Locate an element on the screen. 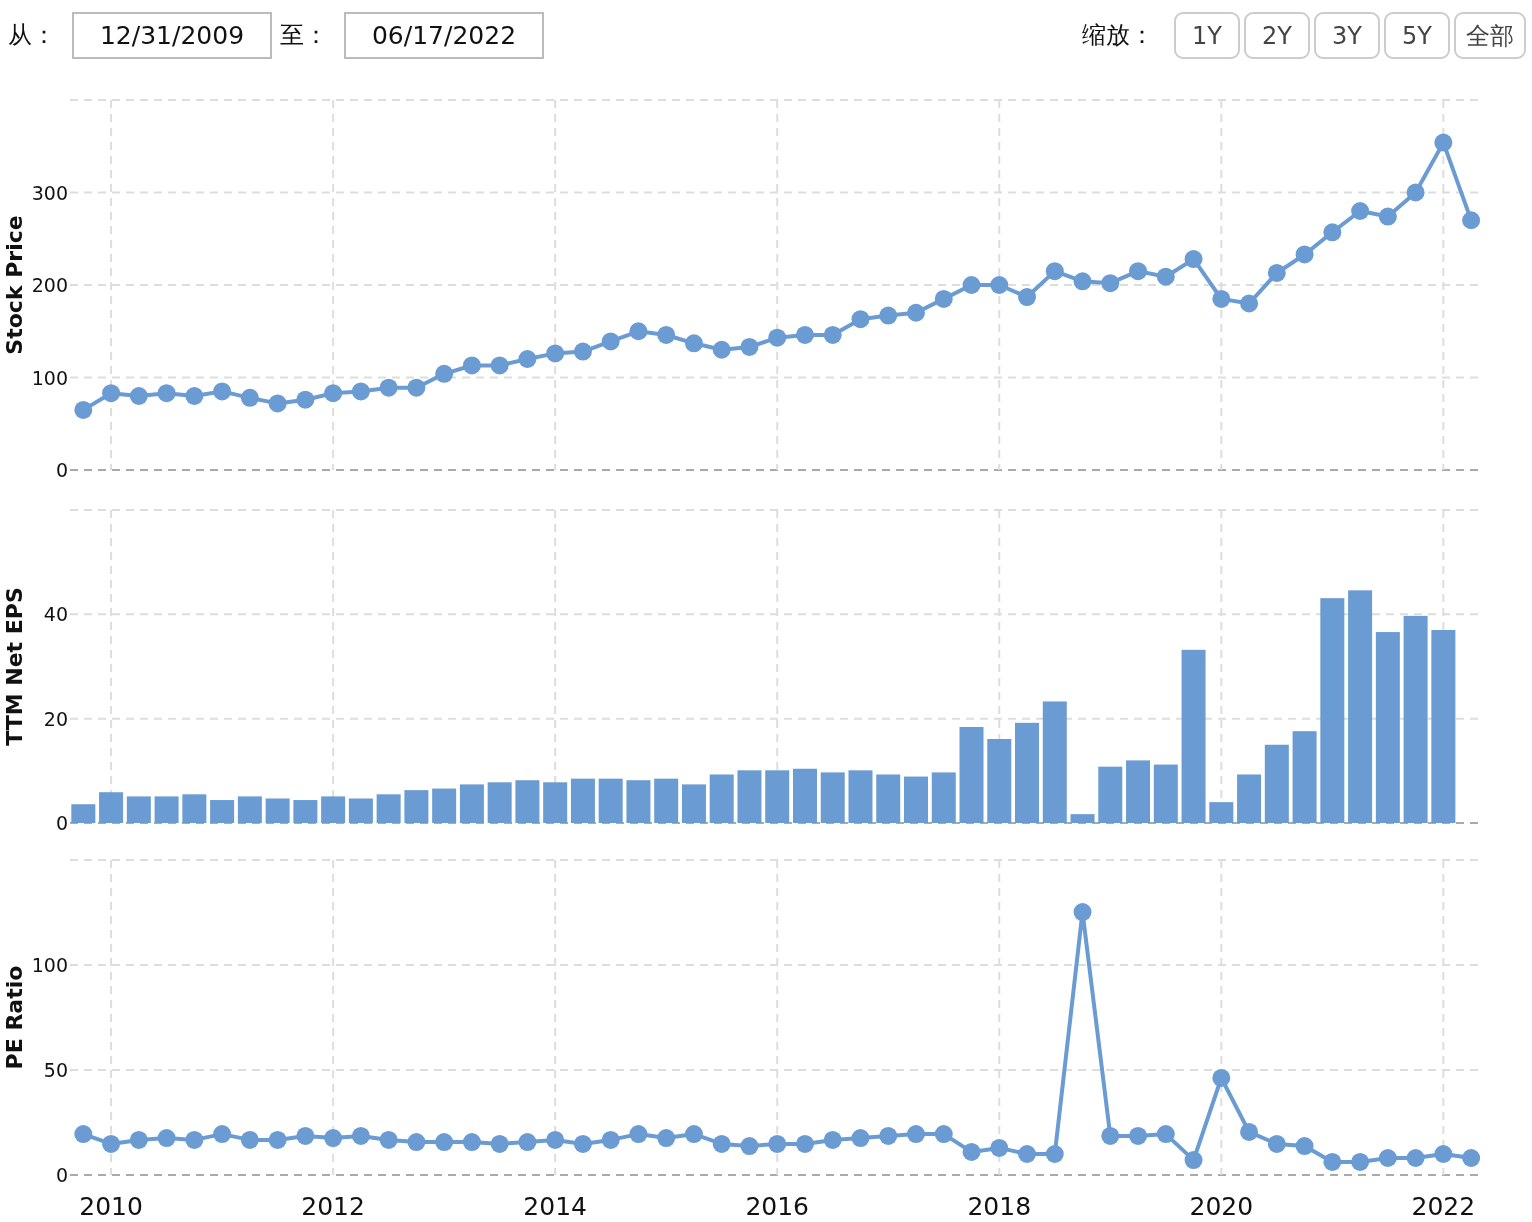 The image size is (1532, 1222). axis-title: PE Ratio is located at coordinates (14, 1017).